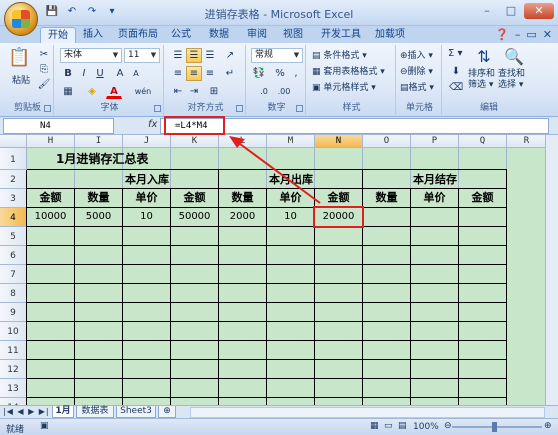  What do you see at coordinates (374, 426) in the screenshot?
I see `view-normal-icon: ▦` at bounding box center [374, 426].